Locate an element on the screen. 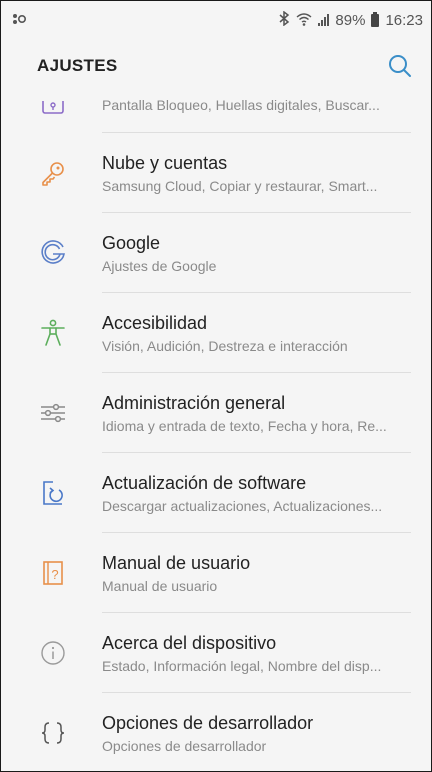 This screenshot has height=772, width=432. accessibility-icon is located at coordinates (53, 333).